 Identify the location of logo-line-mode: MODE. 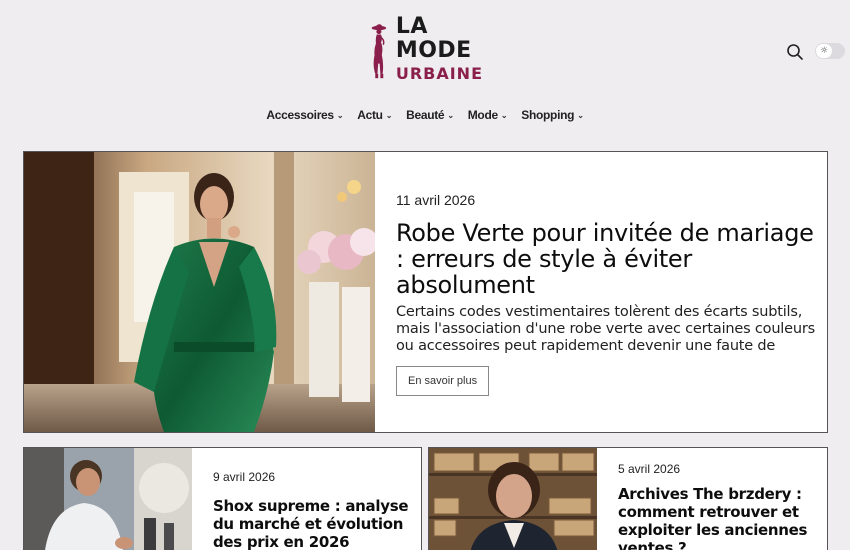
(433, 50).